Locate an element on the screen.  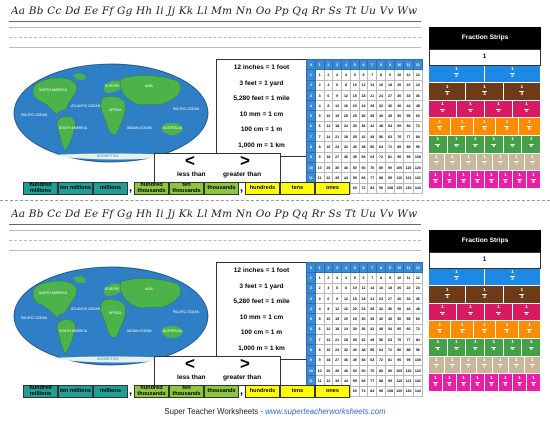
less-than-symbol: < is located at coordinates (190, 160).